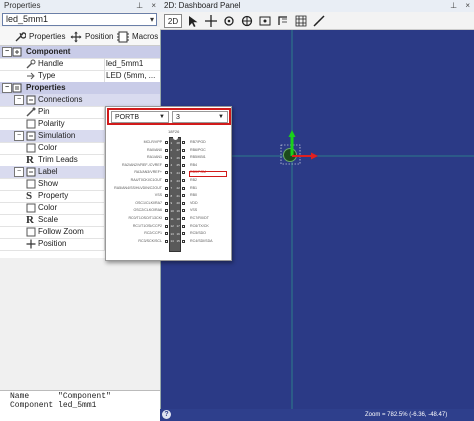  I want to click on chip-pin-label-left: RA3/AN3/VREF+, so click(148, 172).